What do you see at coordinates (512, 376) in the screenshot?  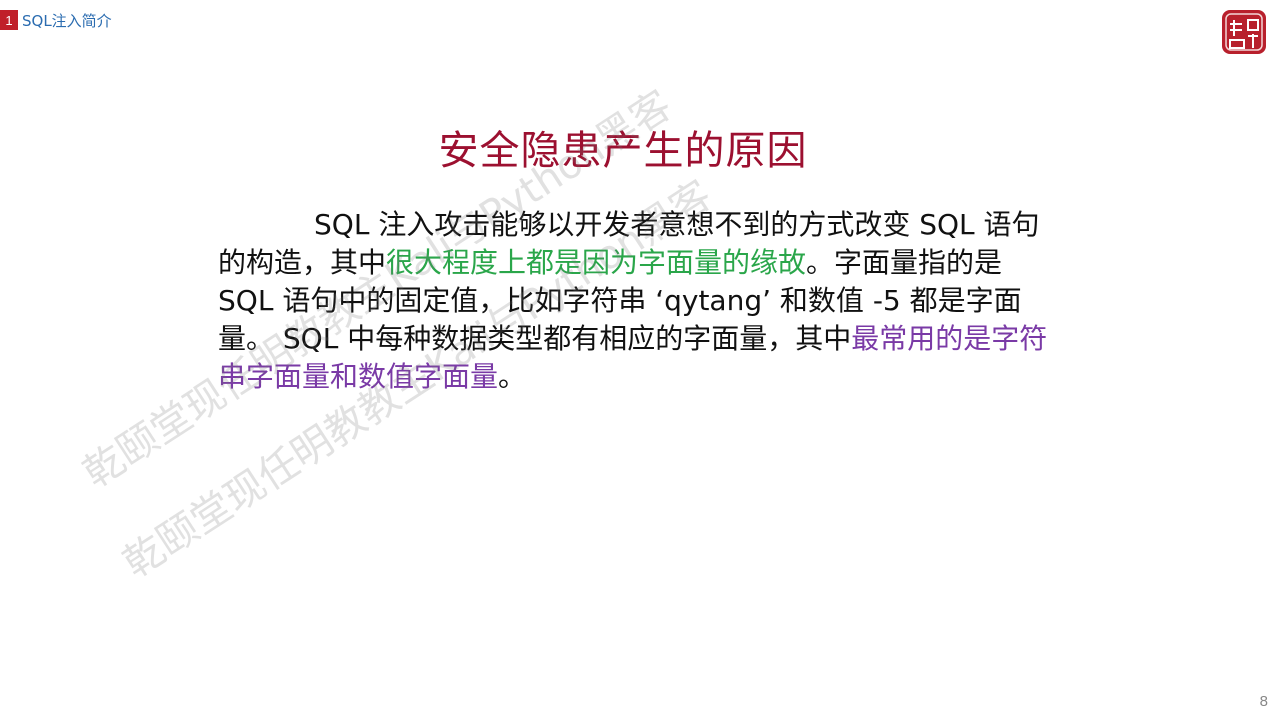 I see `paragraph-segment-5: 。` at bounding box center [512, 376].